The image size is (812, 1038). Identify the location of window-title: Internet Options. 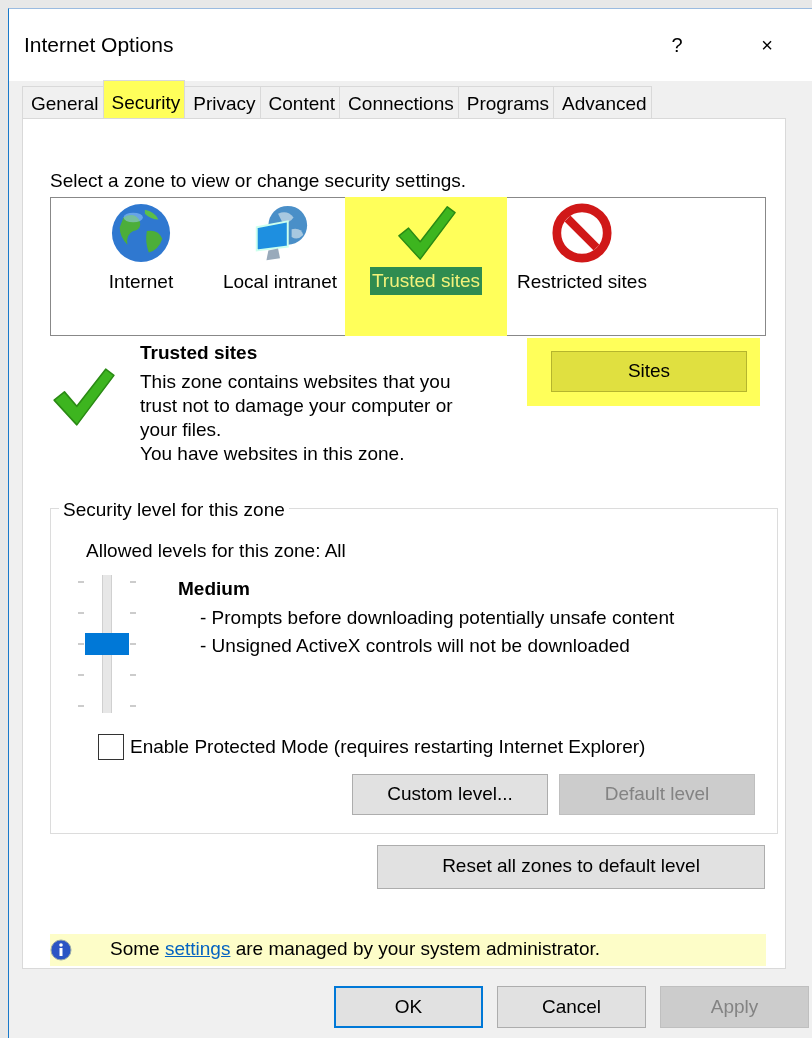
(99, 45).